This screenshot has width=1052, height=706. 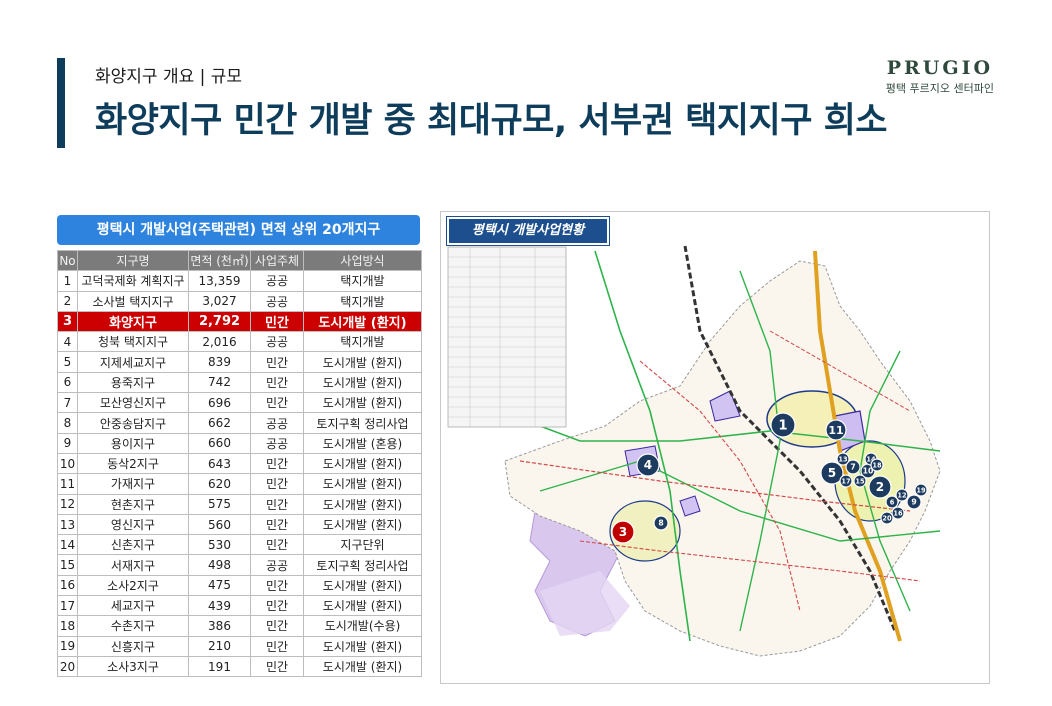 What do you see at coordinates (219, 423) in the screenshot?
I see `cell-area: 662` at bounding box center [219, 423].